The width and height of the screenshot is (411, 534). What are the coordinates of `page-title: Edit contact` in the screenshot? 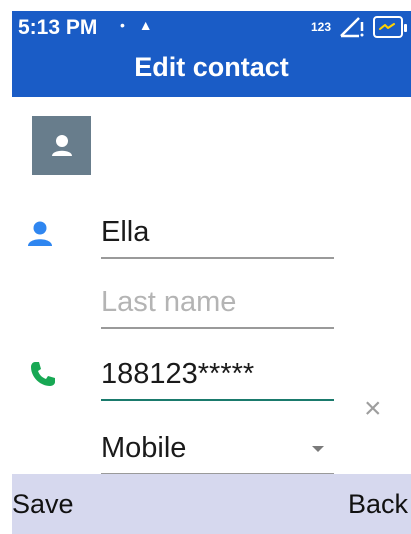 It's located at (211, 67).